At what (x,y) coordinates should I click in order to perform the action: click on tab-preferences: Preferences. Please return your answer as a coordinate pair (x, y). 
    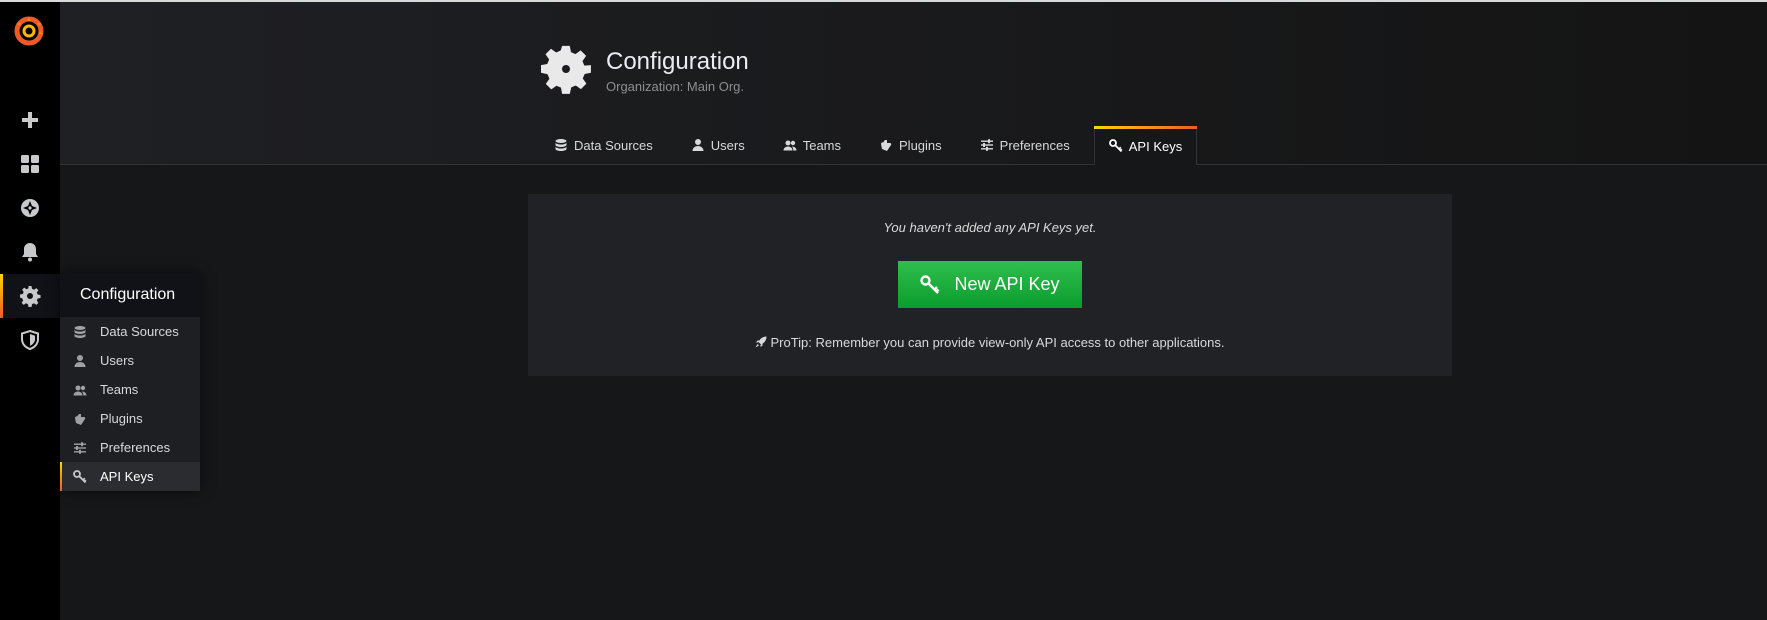
    Looking at the image, I should click on (1025, 145).